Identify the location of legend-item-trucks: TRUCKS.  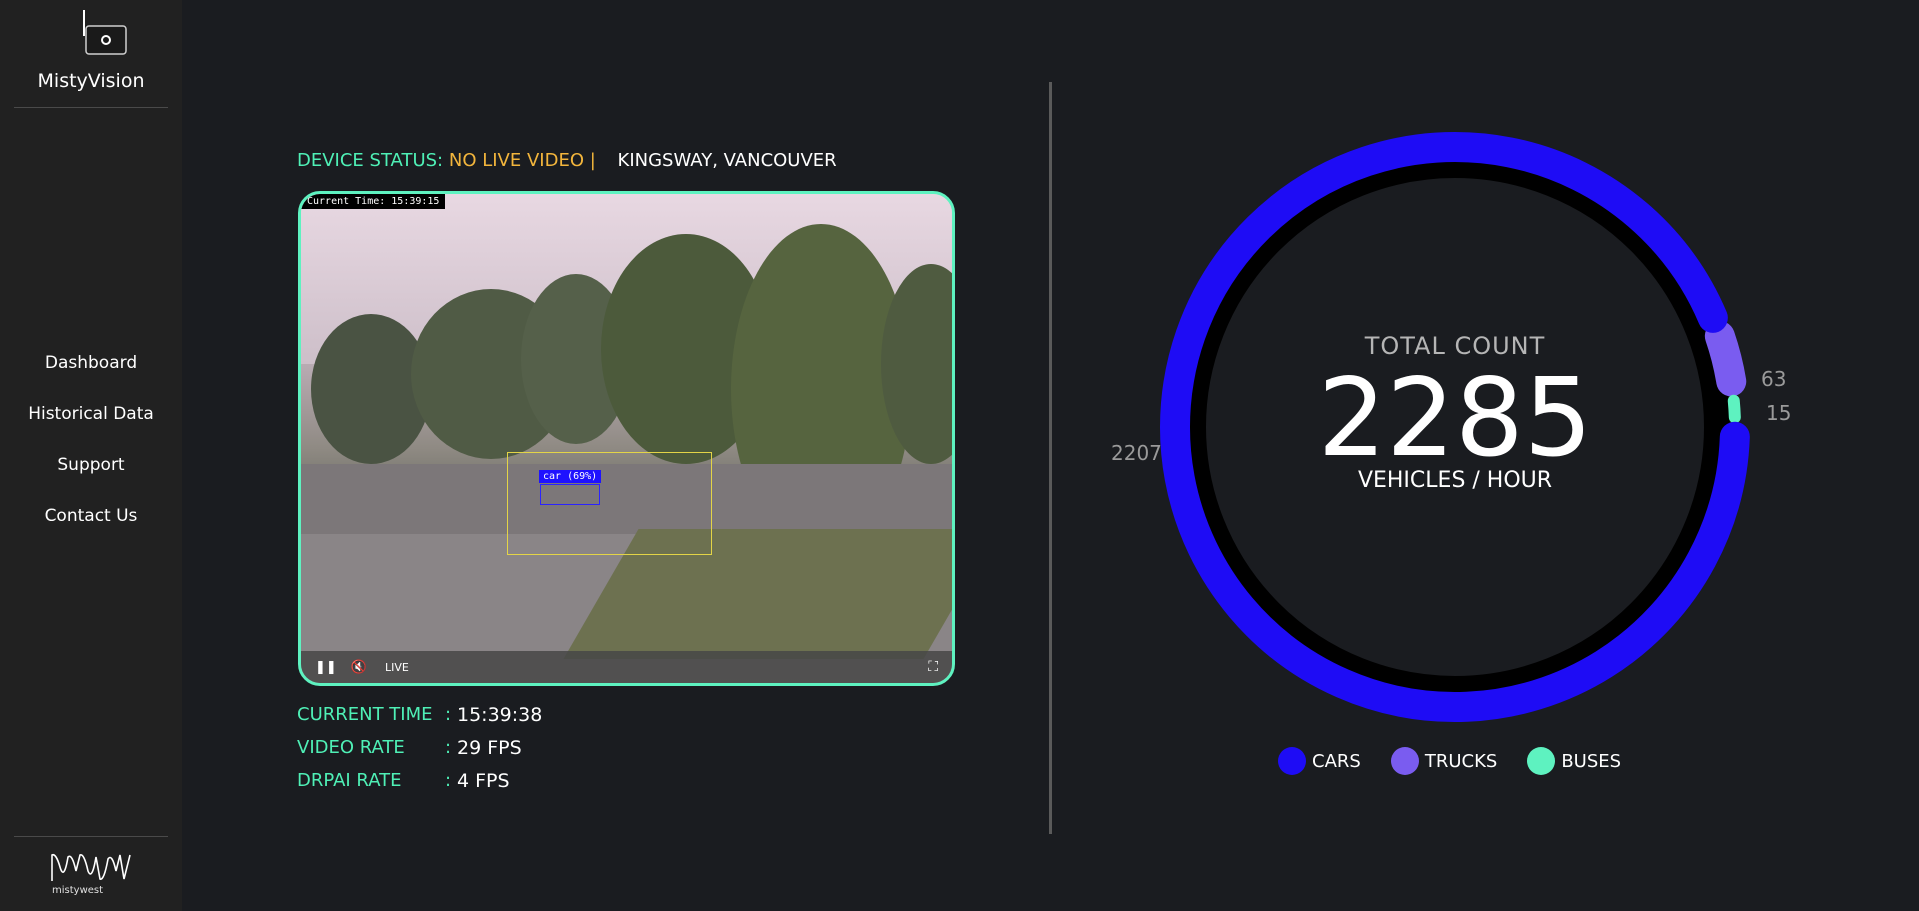
(1444, 761).